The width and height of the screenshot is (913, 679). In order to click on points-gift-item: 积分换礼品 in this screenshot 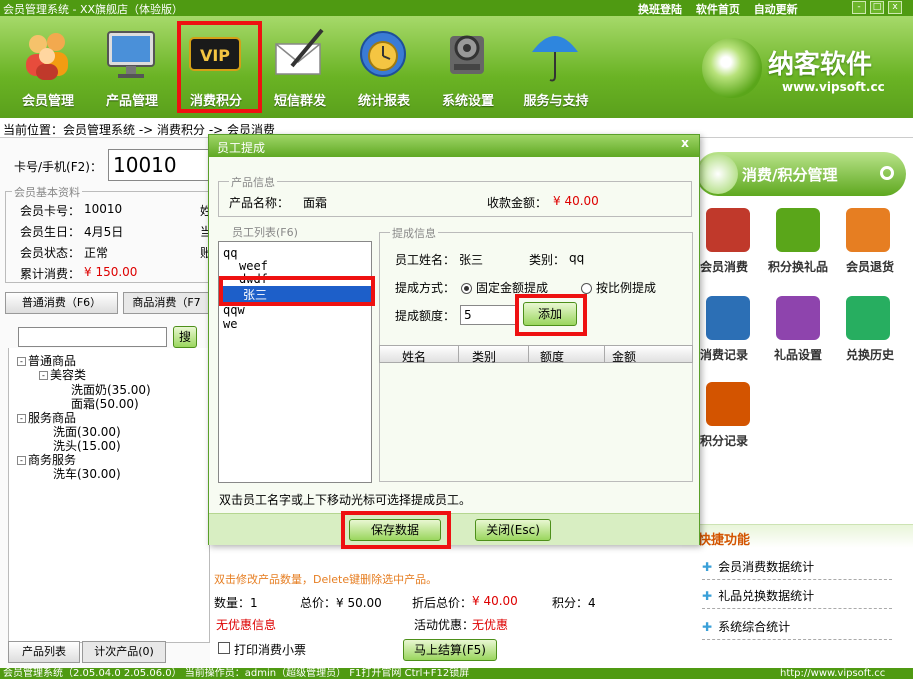, I will do `click(795, 245)`.